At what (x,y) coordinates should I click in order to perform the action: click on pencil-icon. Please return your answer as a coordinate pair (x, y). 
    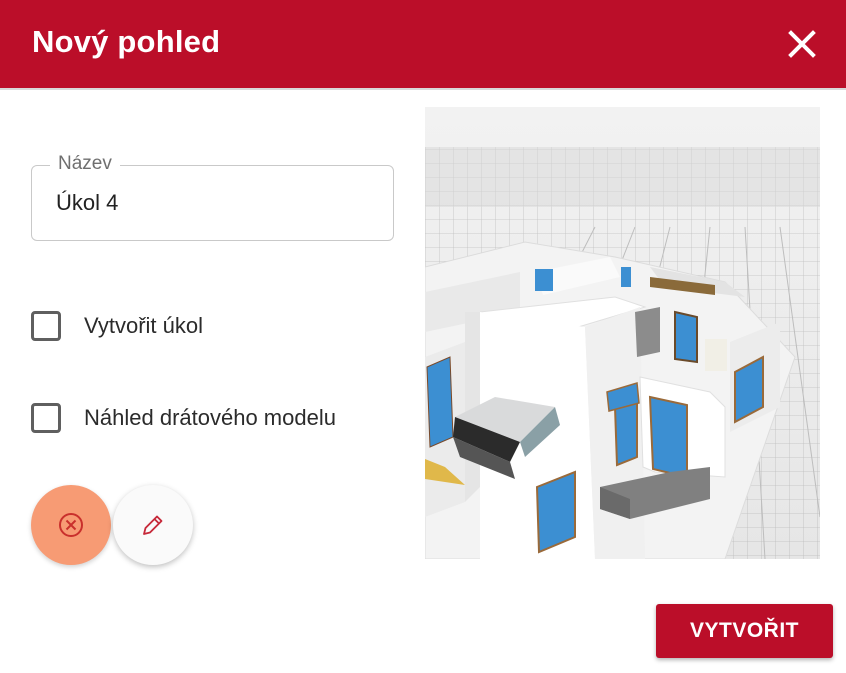
    Looking at the image, I should click on (153, 525).